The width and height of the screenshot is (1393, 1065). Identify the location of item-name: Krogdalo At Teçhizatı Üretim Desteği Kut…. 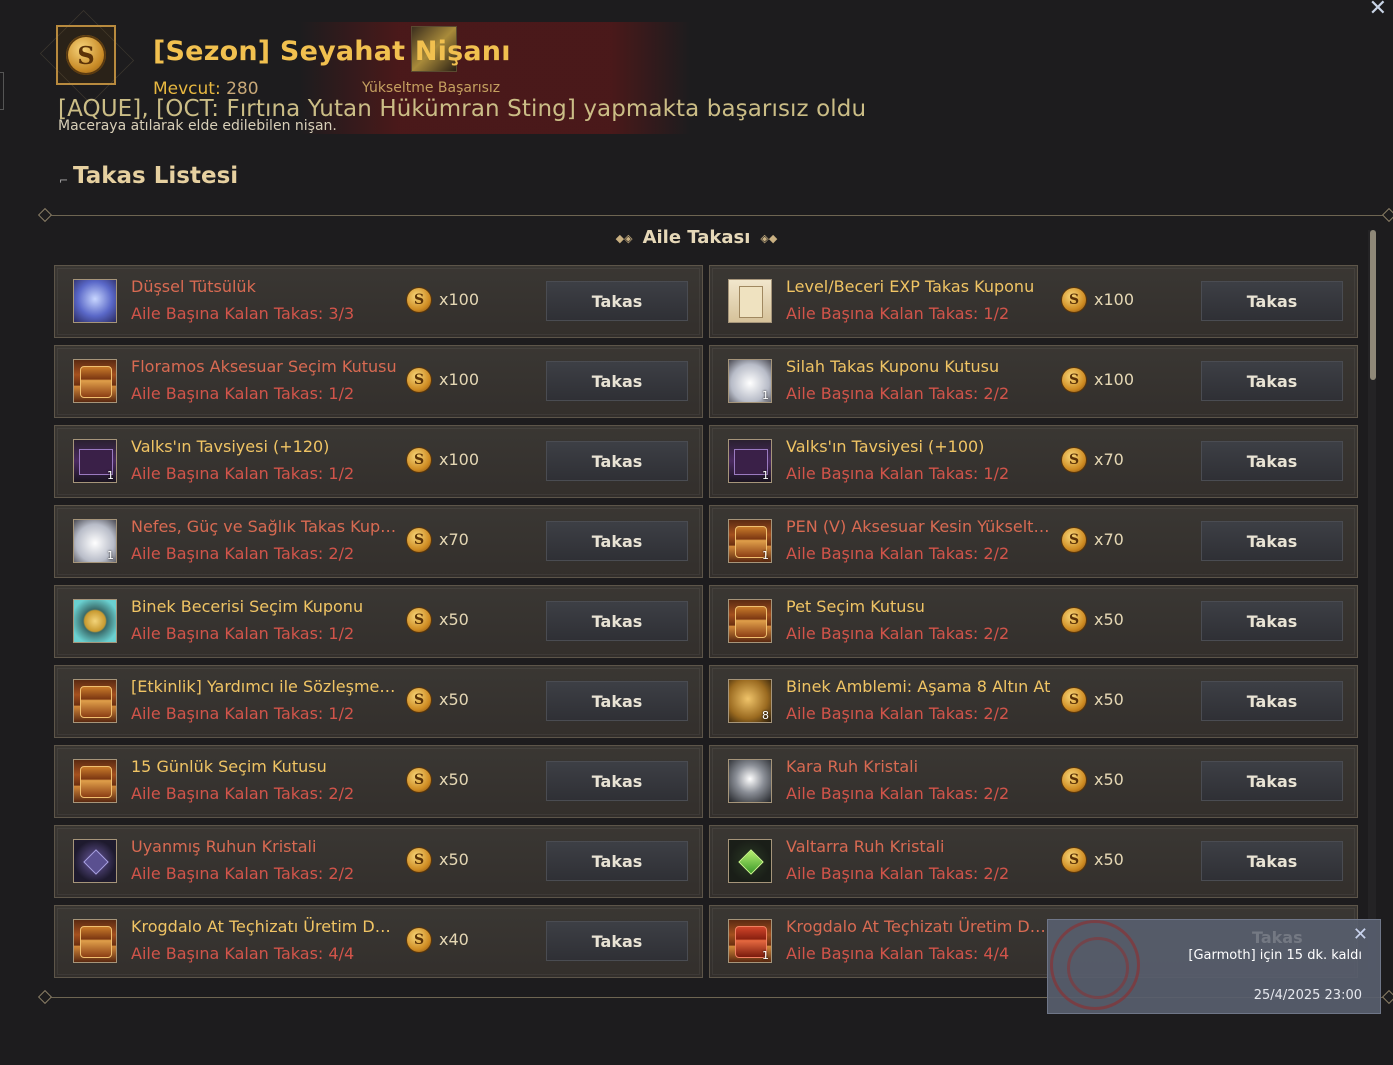
(264, 926).